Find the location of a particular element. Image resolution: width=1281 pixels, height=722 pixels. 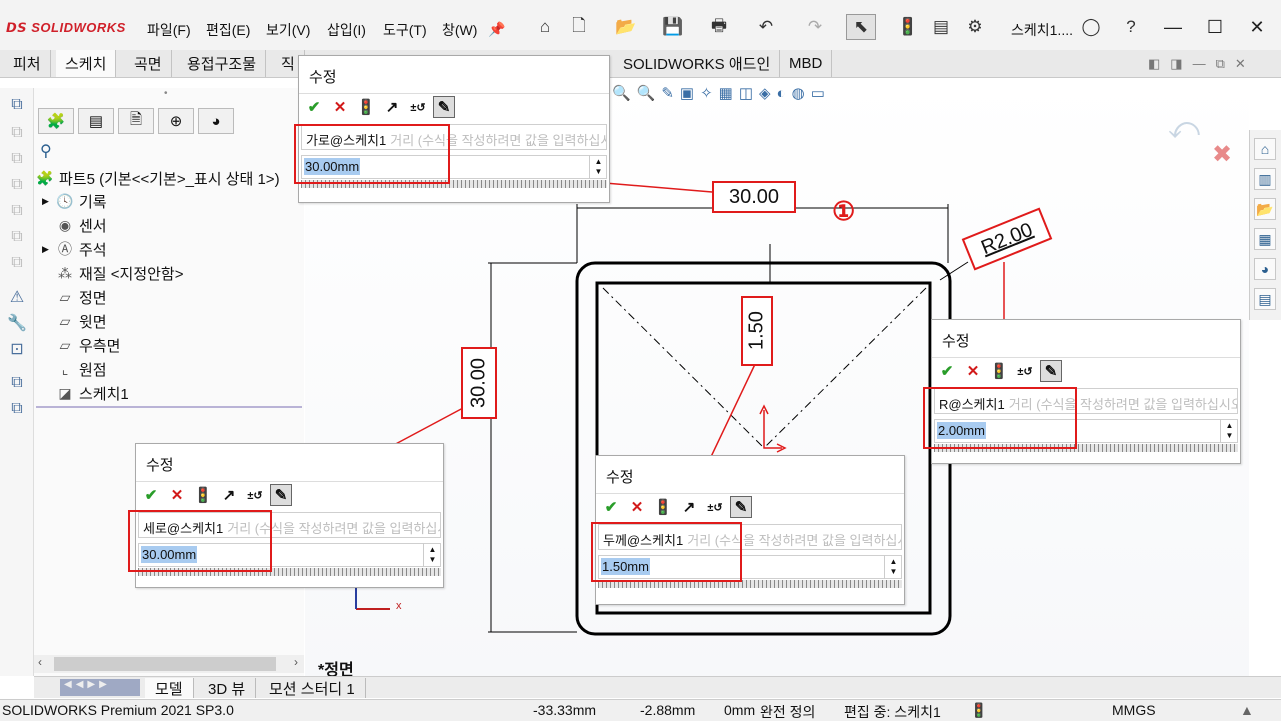

user-icon: ◯ is located at coordinates (1091, 27).